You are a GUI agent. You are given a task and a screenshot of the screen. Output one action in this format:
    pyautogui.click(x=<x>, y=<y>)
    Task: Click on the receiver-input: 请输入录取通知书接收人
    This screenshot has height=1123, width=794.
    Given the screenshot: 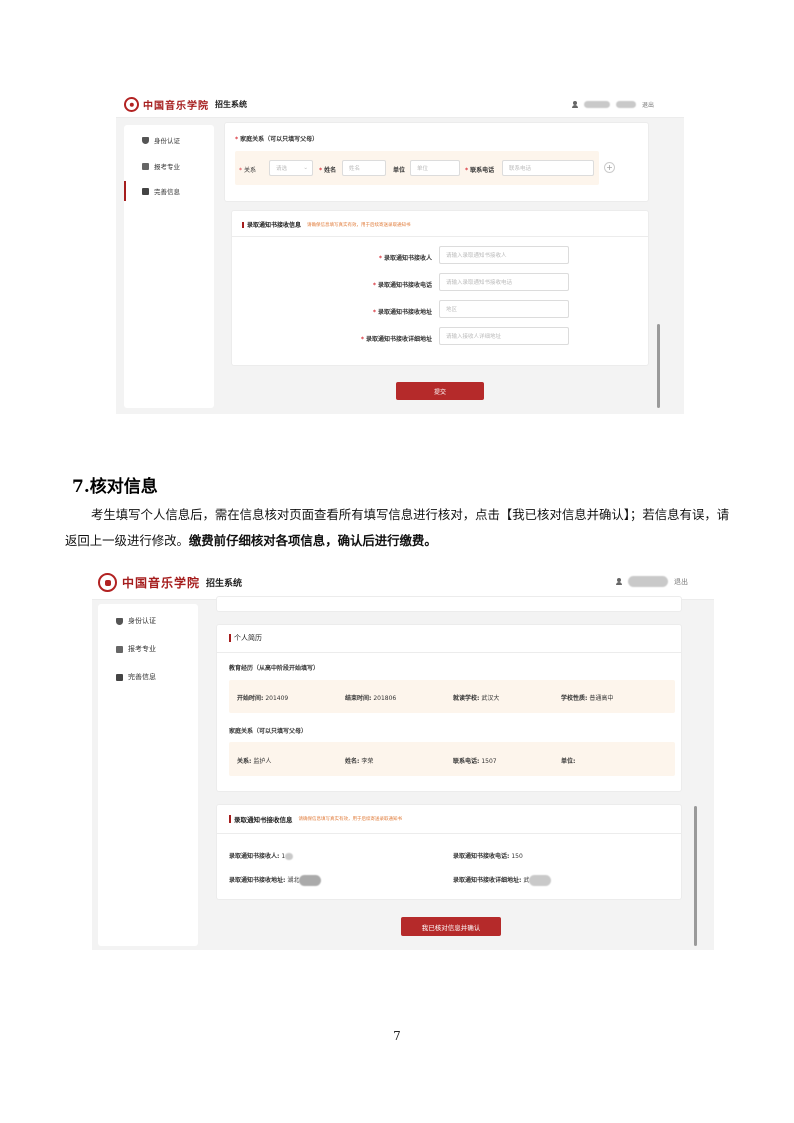 What is the action you would take?
    pyautogui.click(x=504, y=255)
    